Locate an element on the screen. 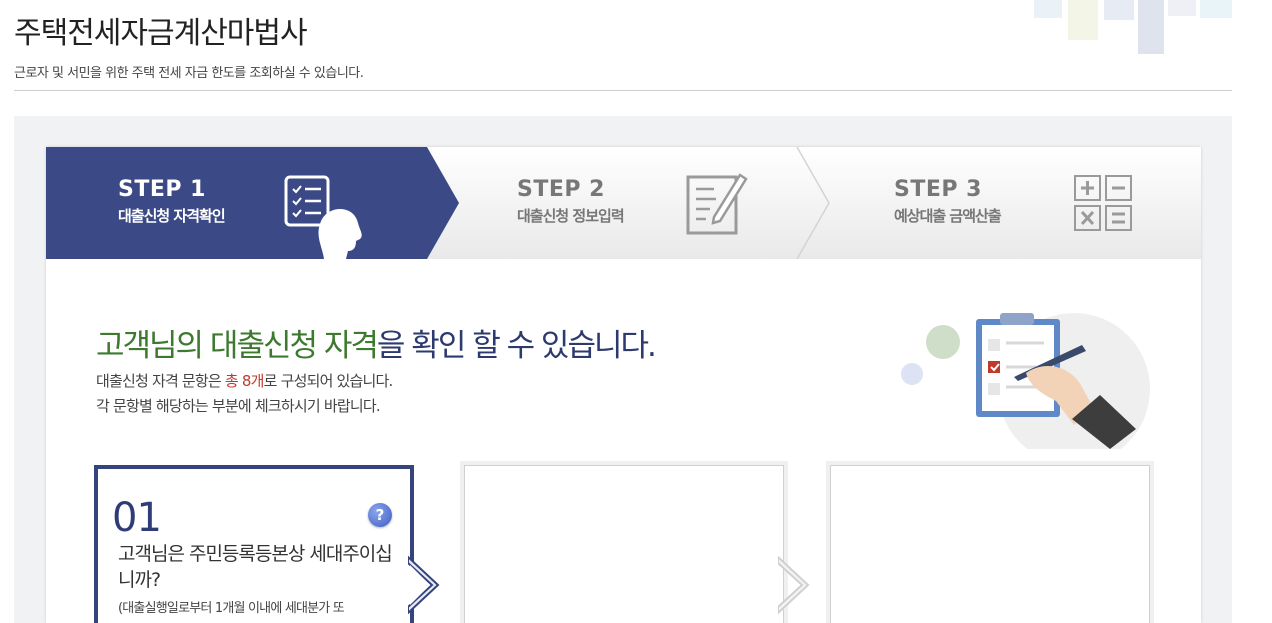 This screenshot has width=1272, height=623. intro-title: 고객님의 대출신청 자격을 확인 할 수 있습니다. is located at coordinates (376, 342).